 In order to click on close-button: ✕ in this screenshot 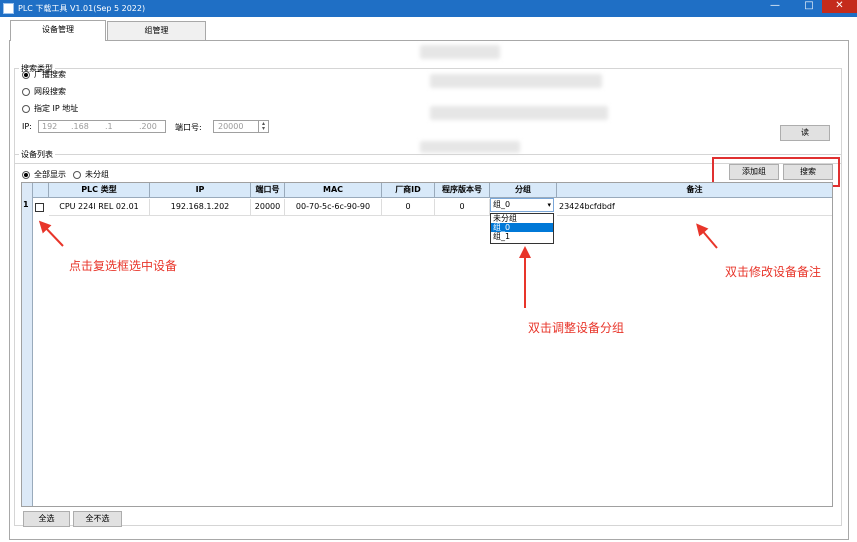, I will do `click(839, 6)`.